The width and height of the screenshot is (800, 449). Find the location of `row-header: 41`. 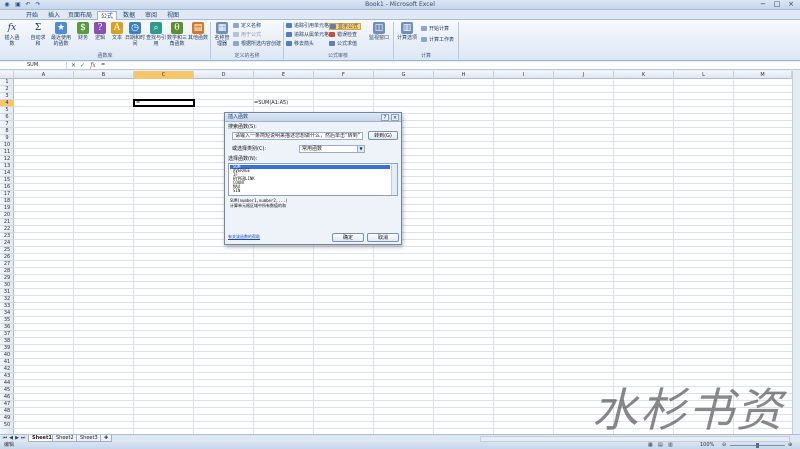

row-header: 41 is located at coordinates (7, 362).